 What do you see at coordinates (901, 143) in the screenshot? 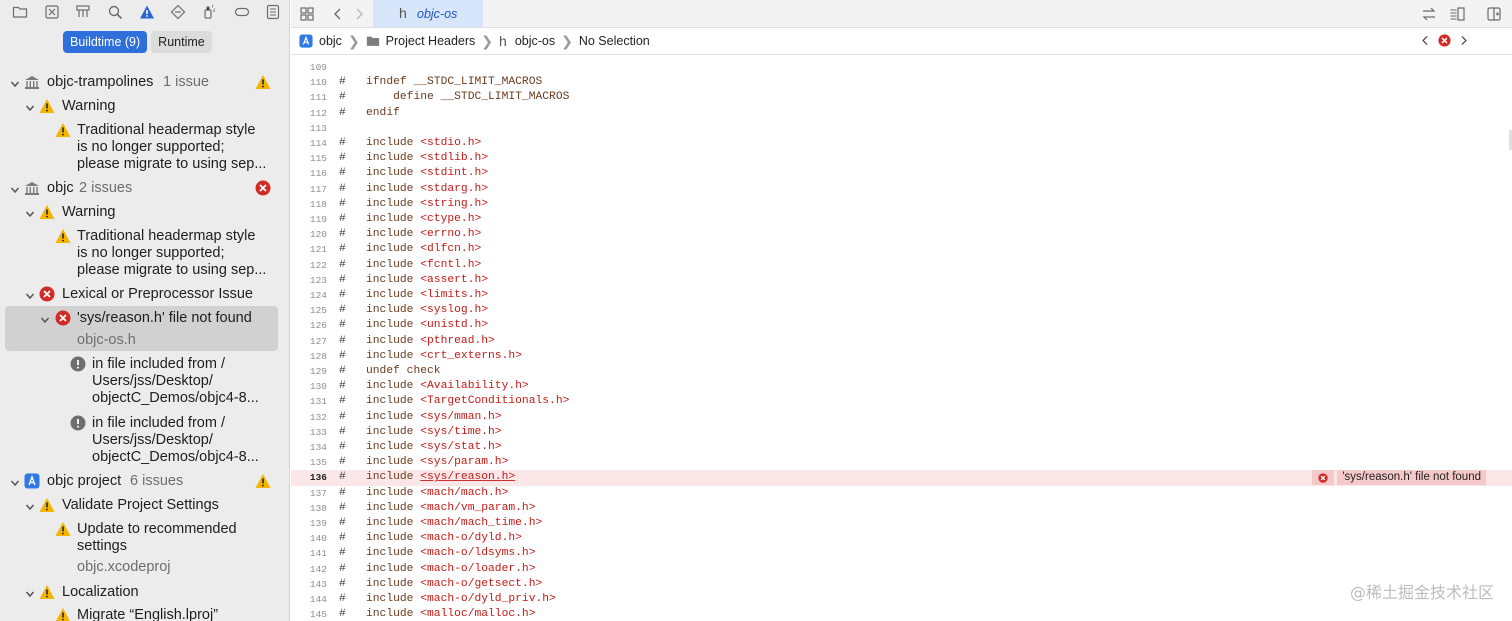
I see `code-line: 114 # include <stdio.h>` at bounding box center [901, 143].